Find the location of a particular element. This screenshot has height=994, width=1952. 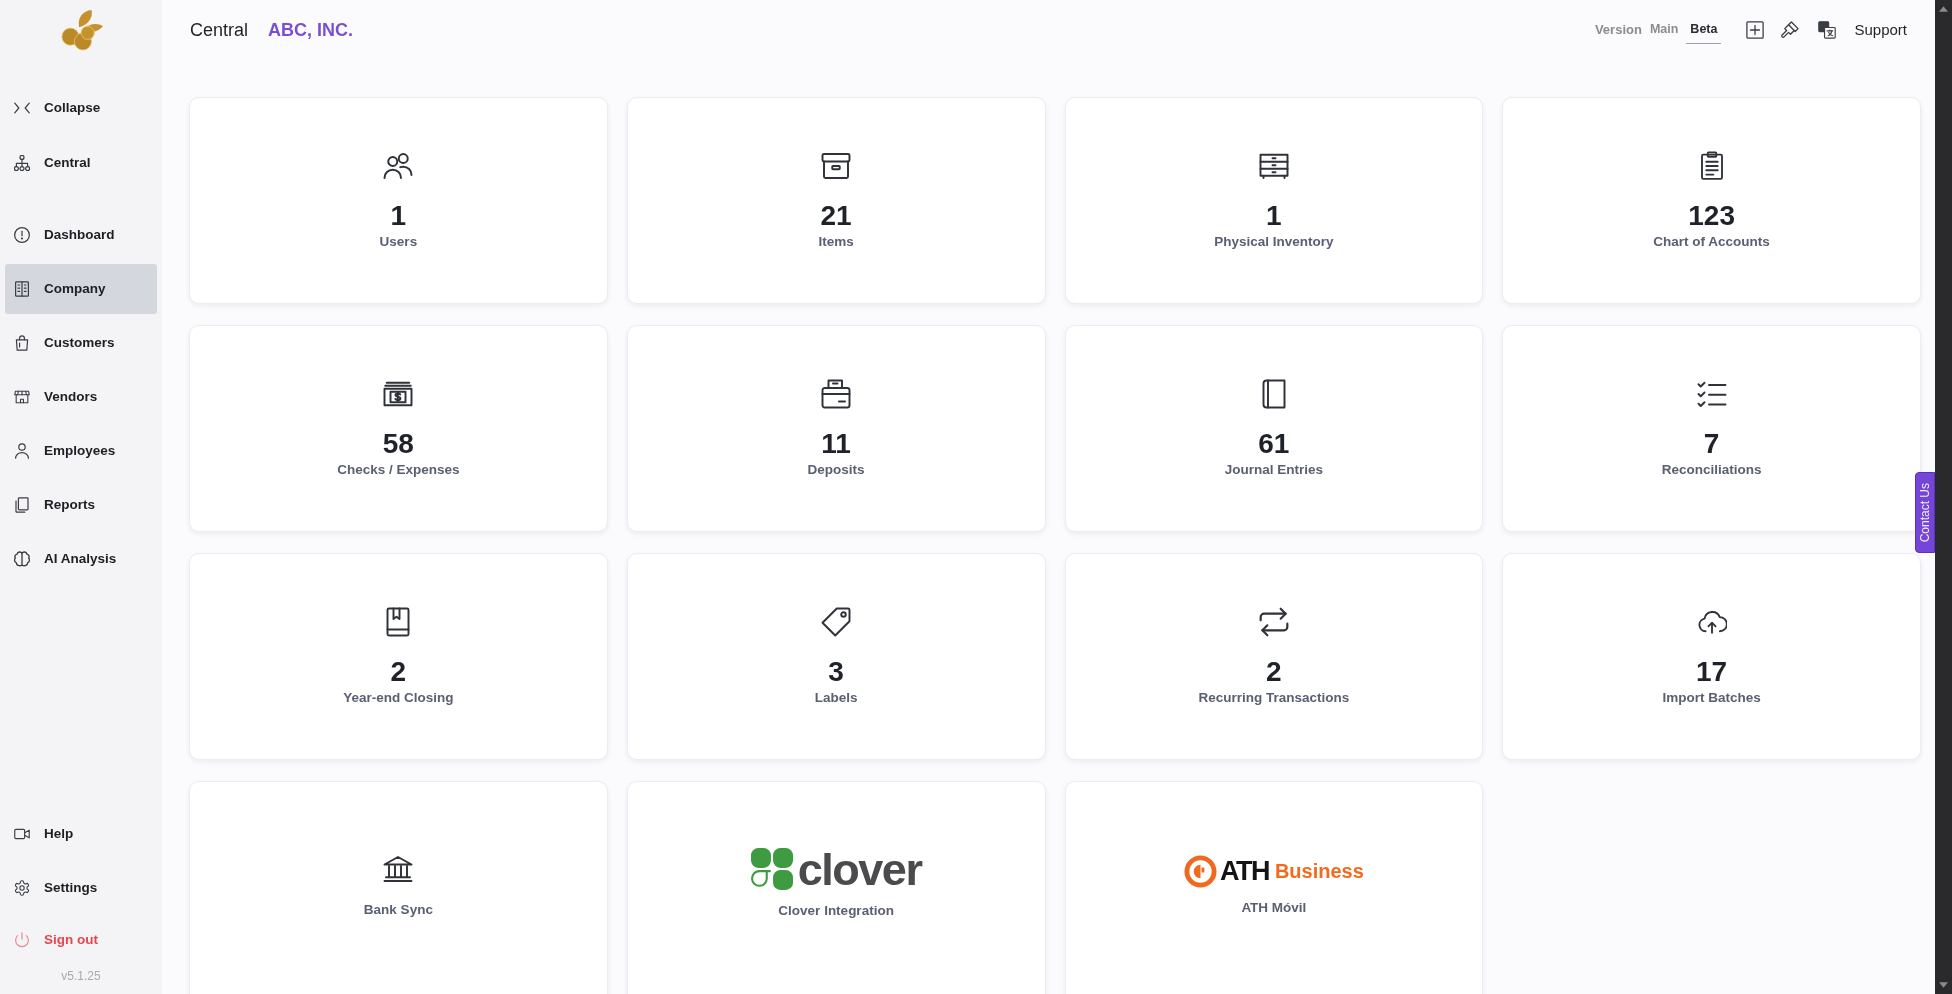

count-value: 17 is located at coordinates (1712, 672).